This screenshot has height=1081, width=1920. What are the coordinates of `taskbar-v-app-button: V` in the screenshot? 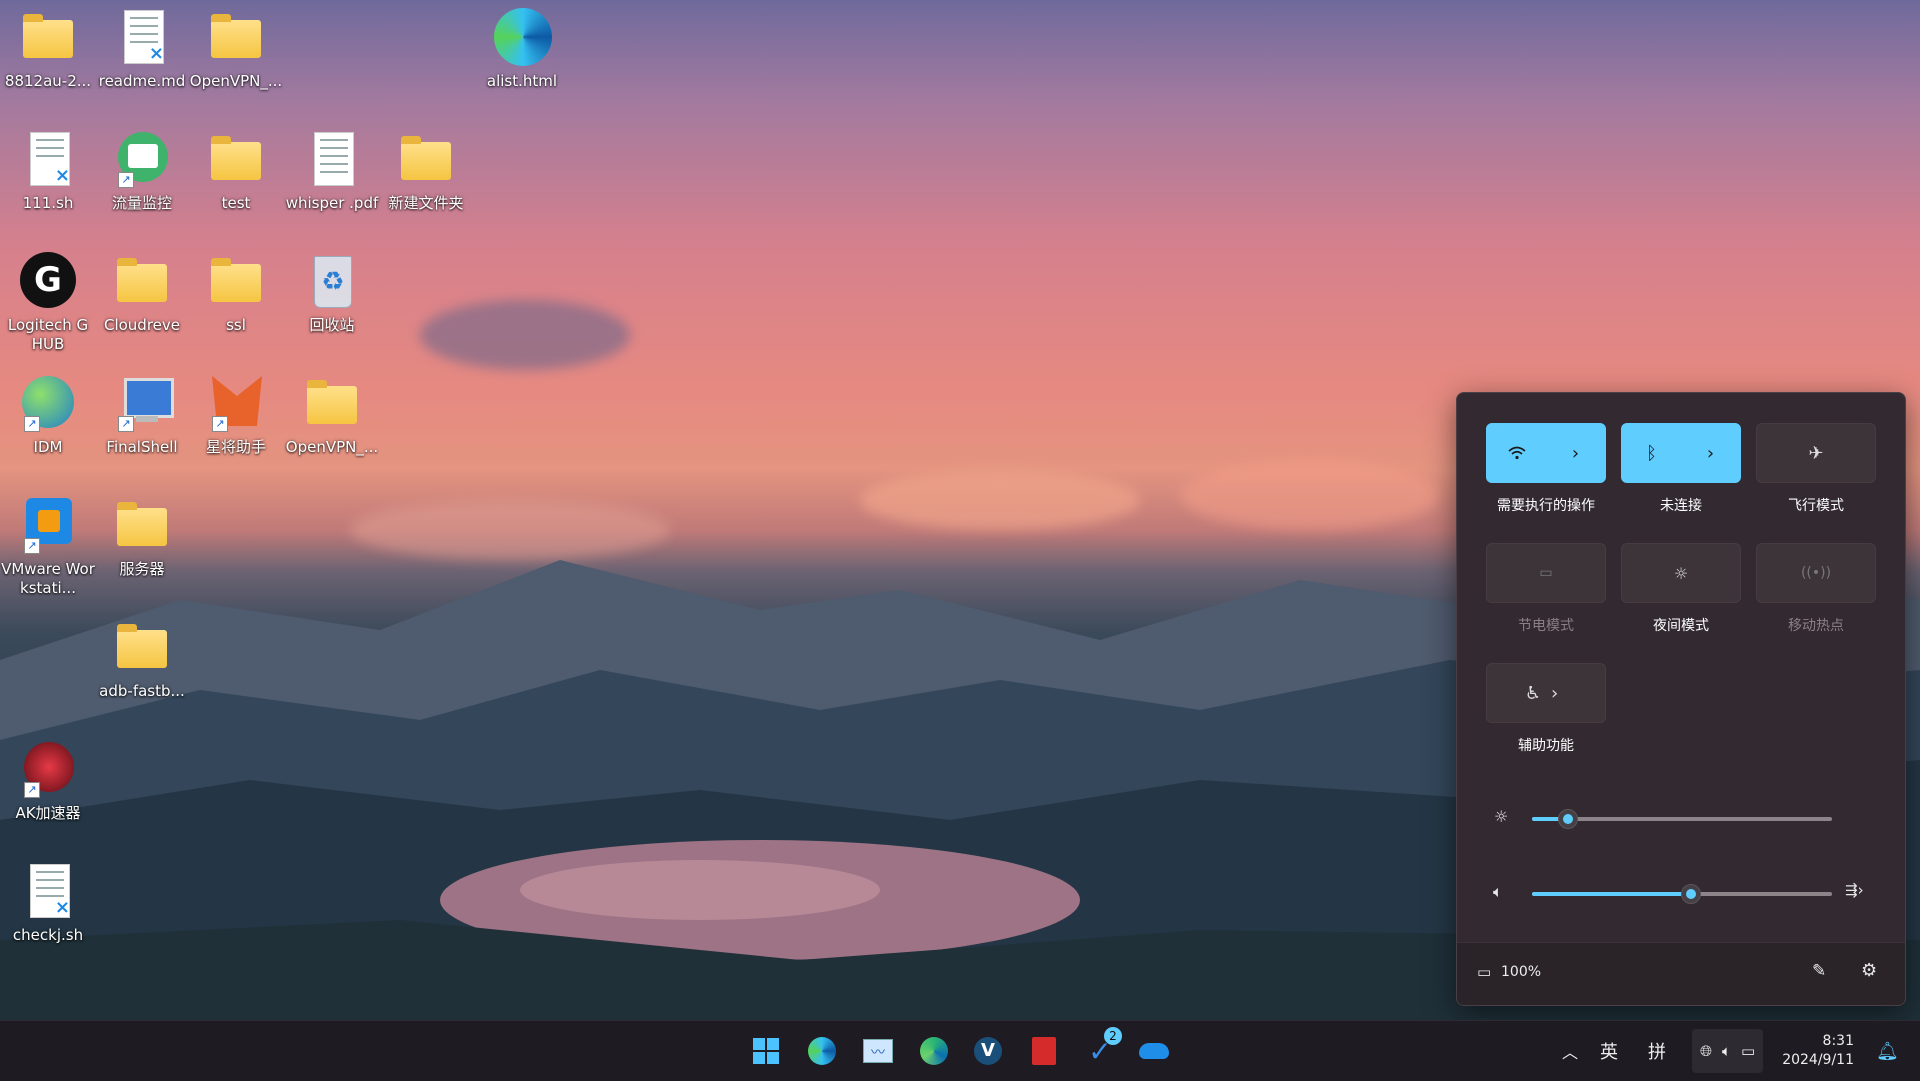 It's located at (988, 1051).